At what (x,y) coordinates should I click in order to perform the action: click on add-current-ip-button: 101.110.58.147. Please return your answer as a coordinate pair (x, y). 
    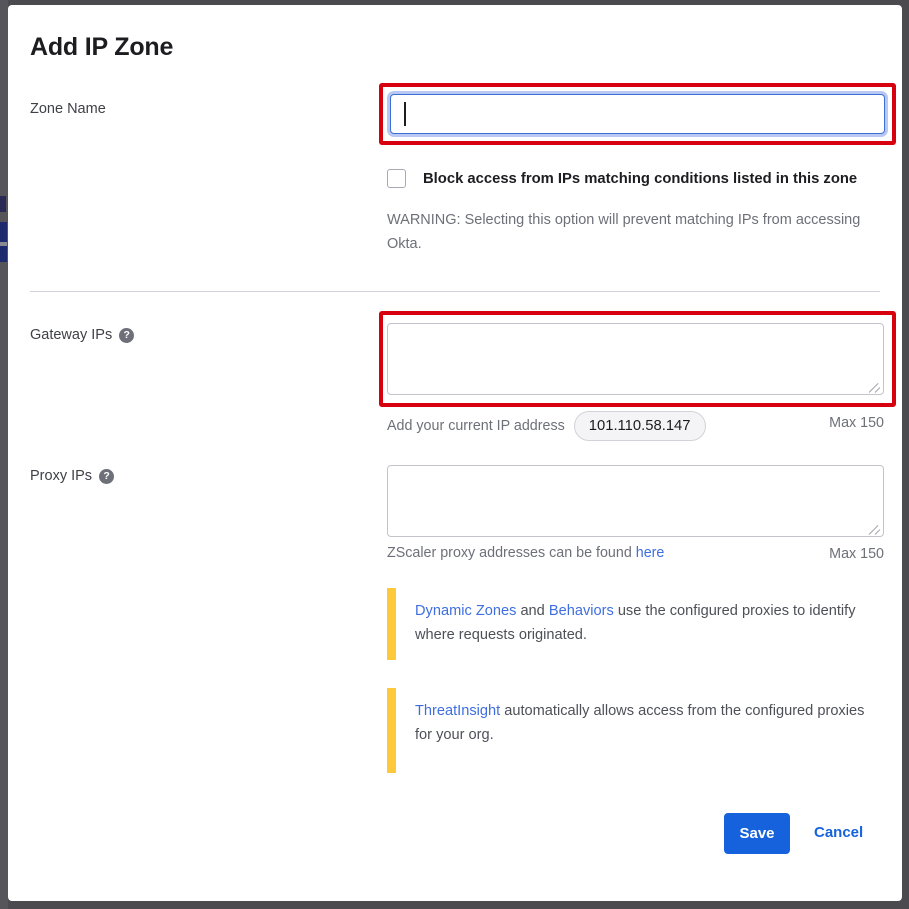
    Looking at the image, I should click on (639, 426).